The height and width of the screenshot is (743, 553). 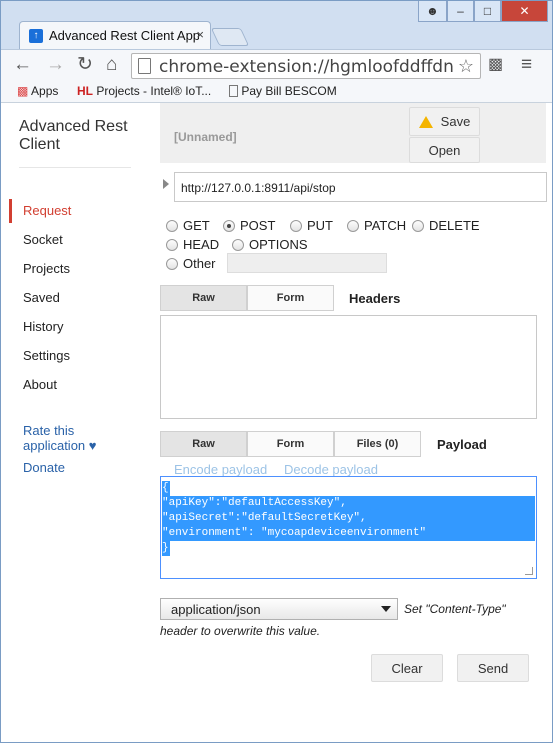 What do you see at coordinates (166, 488) in the screenshot?
I see `payload-line: {` at bounding box center [166, 488].